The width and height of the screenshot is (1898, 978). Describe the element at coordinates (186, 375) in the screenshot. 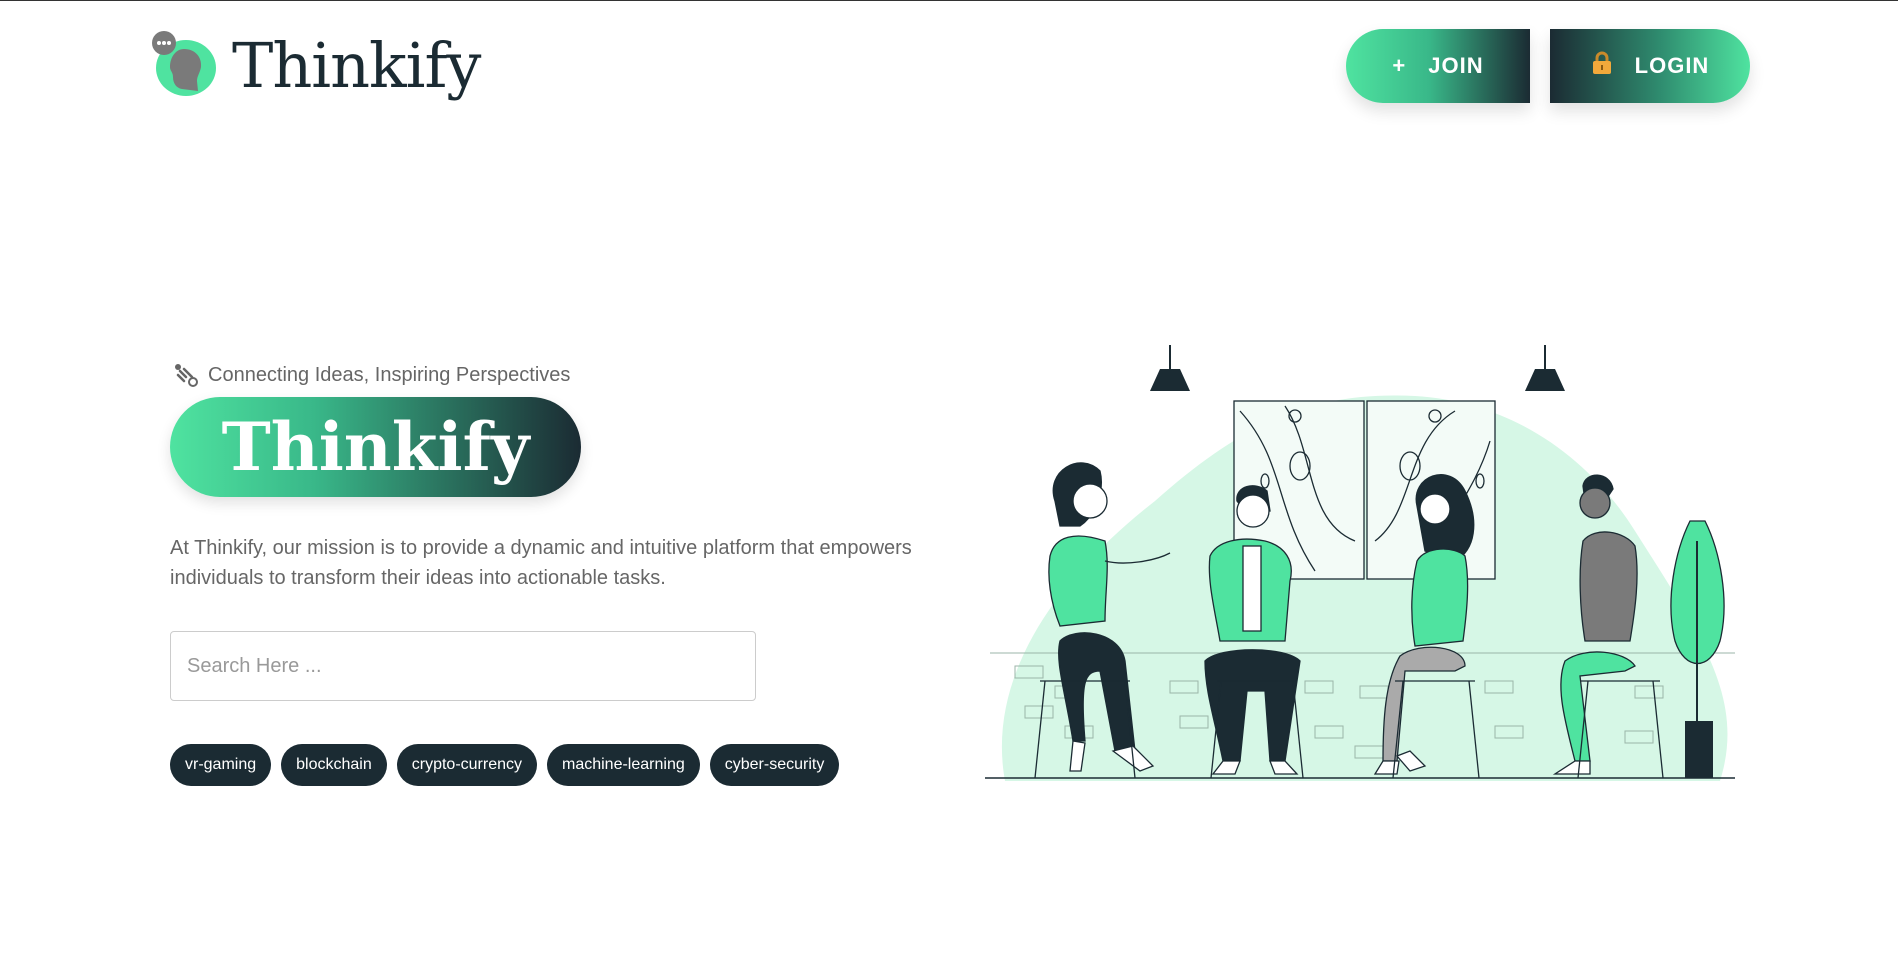

I see `connect-icon` at that location.